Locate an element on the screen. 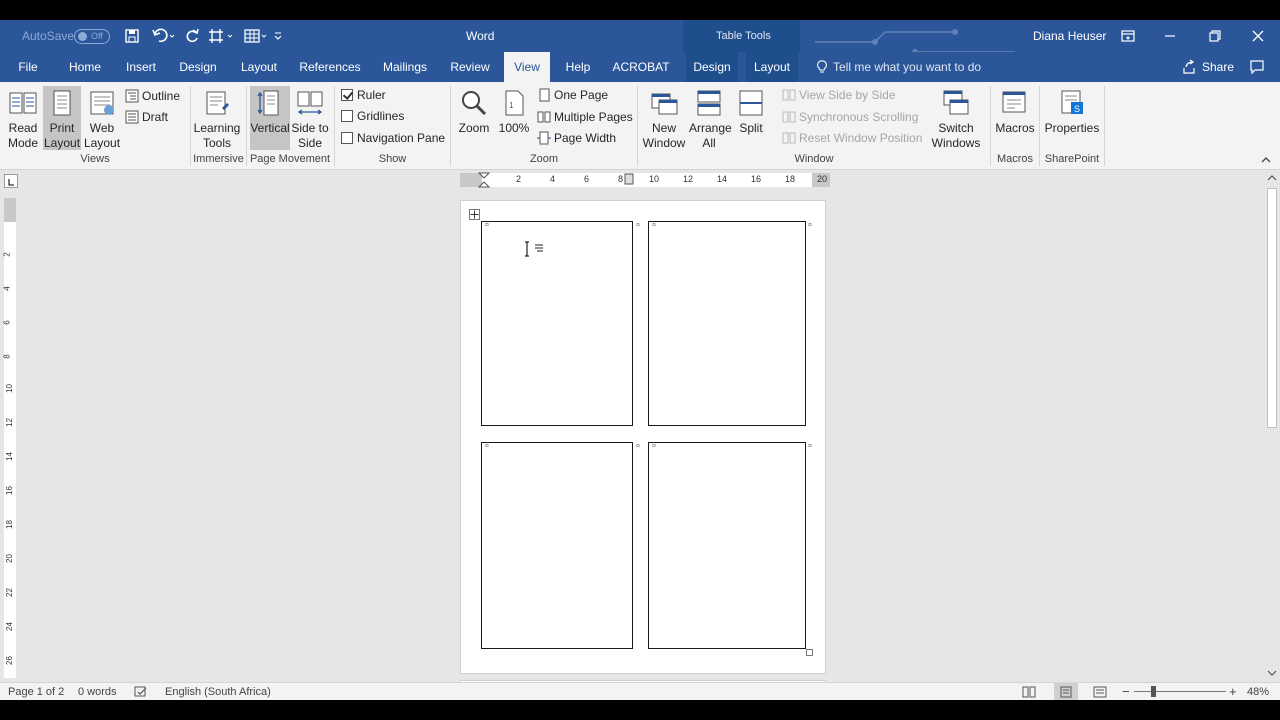  web-layout-view-icon is located at coordinates (1100, 692).